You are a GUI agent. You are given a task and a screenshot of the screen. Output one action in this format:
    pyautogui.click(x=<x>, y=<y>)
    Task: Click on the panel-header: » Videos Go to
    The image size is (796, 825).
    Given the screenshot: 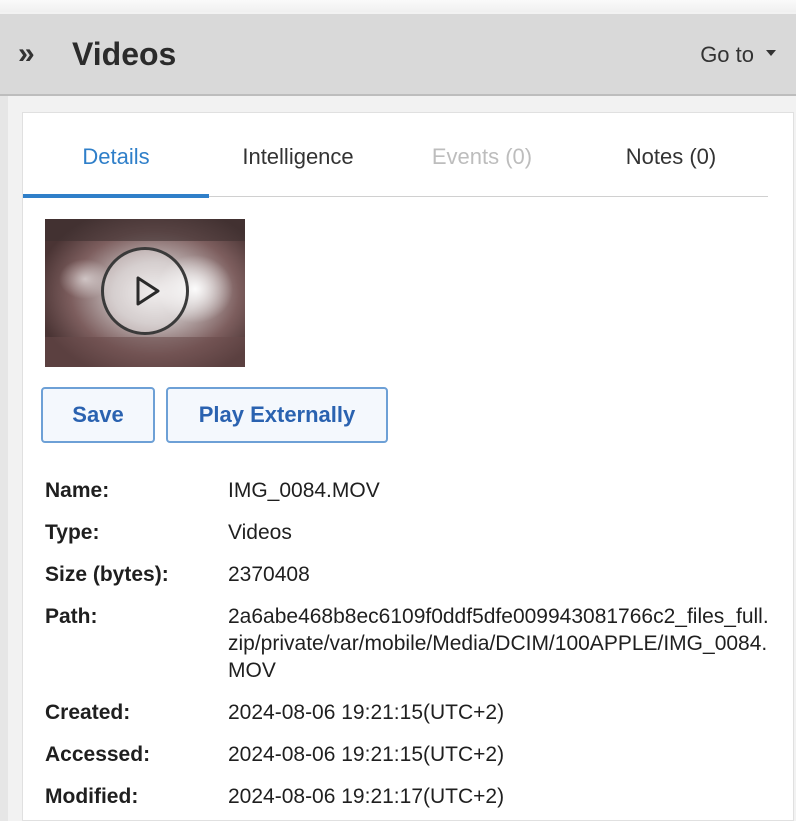 What is the action you would take?
    pyautogui.click(x=398, y=55)
    